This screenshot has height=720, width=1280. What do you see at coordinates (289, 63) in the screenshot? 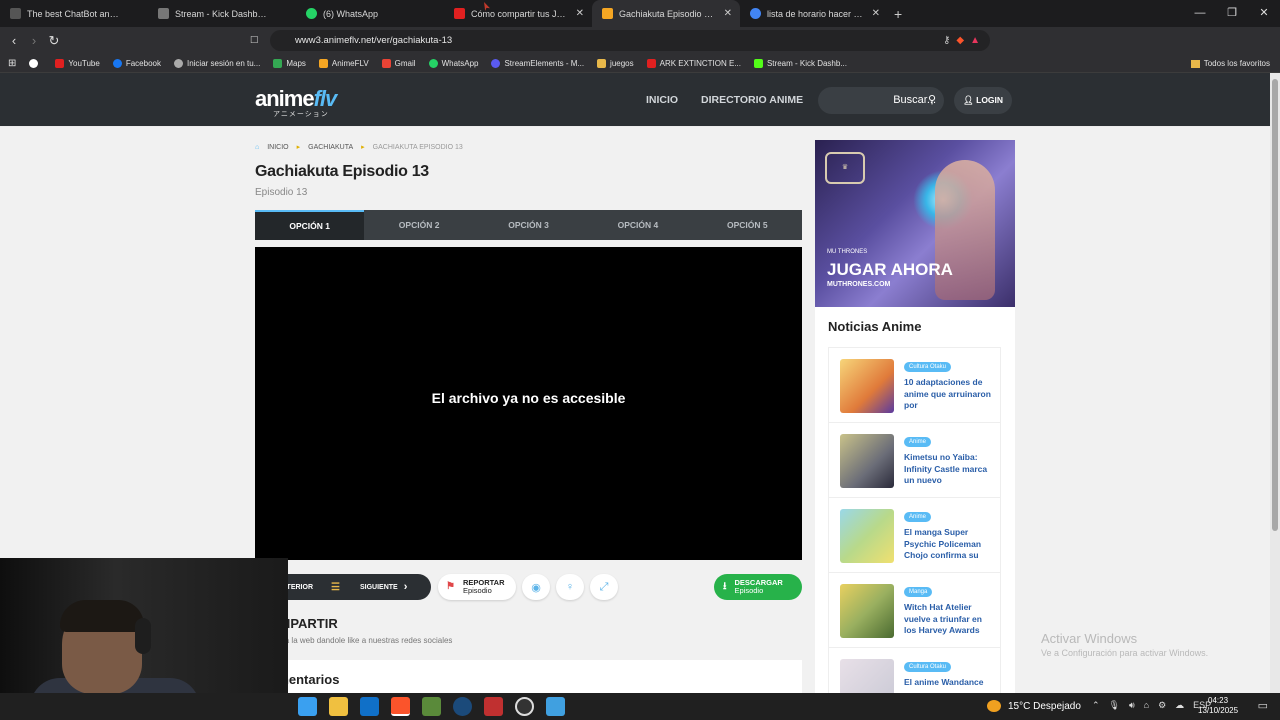
I see `bookmark-maps: Maps` at bounding box center [289, 63].